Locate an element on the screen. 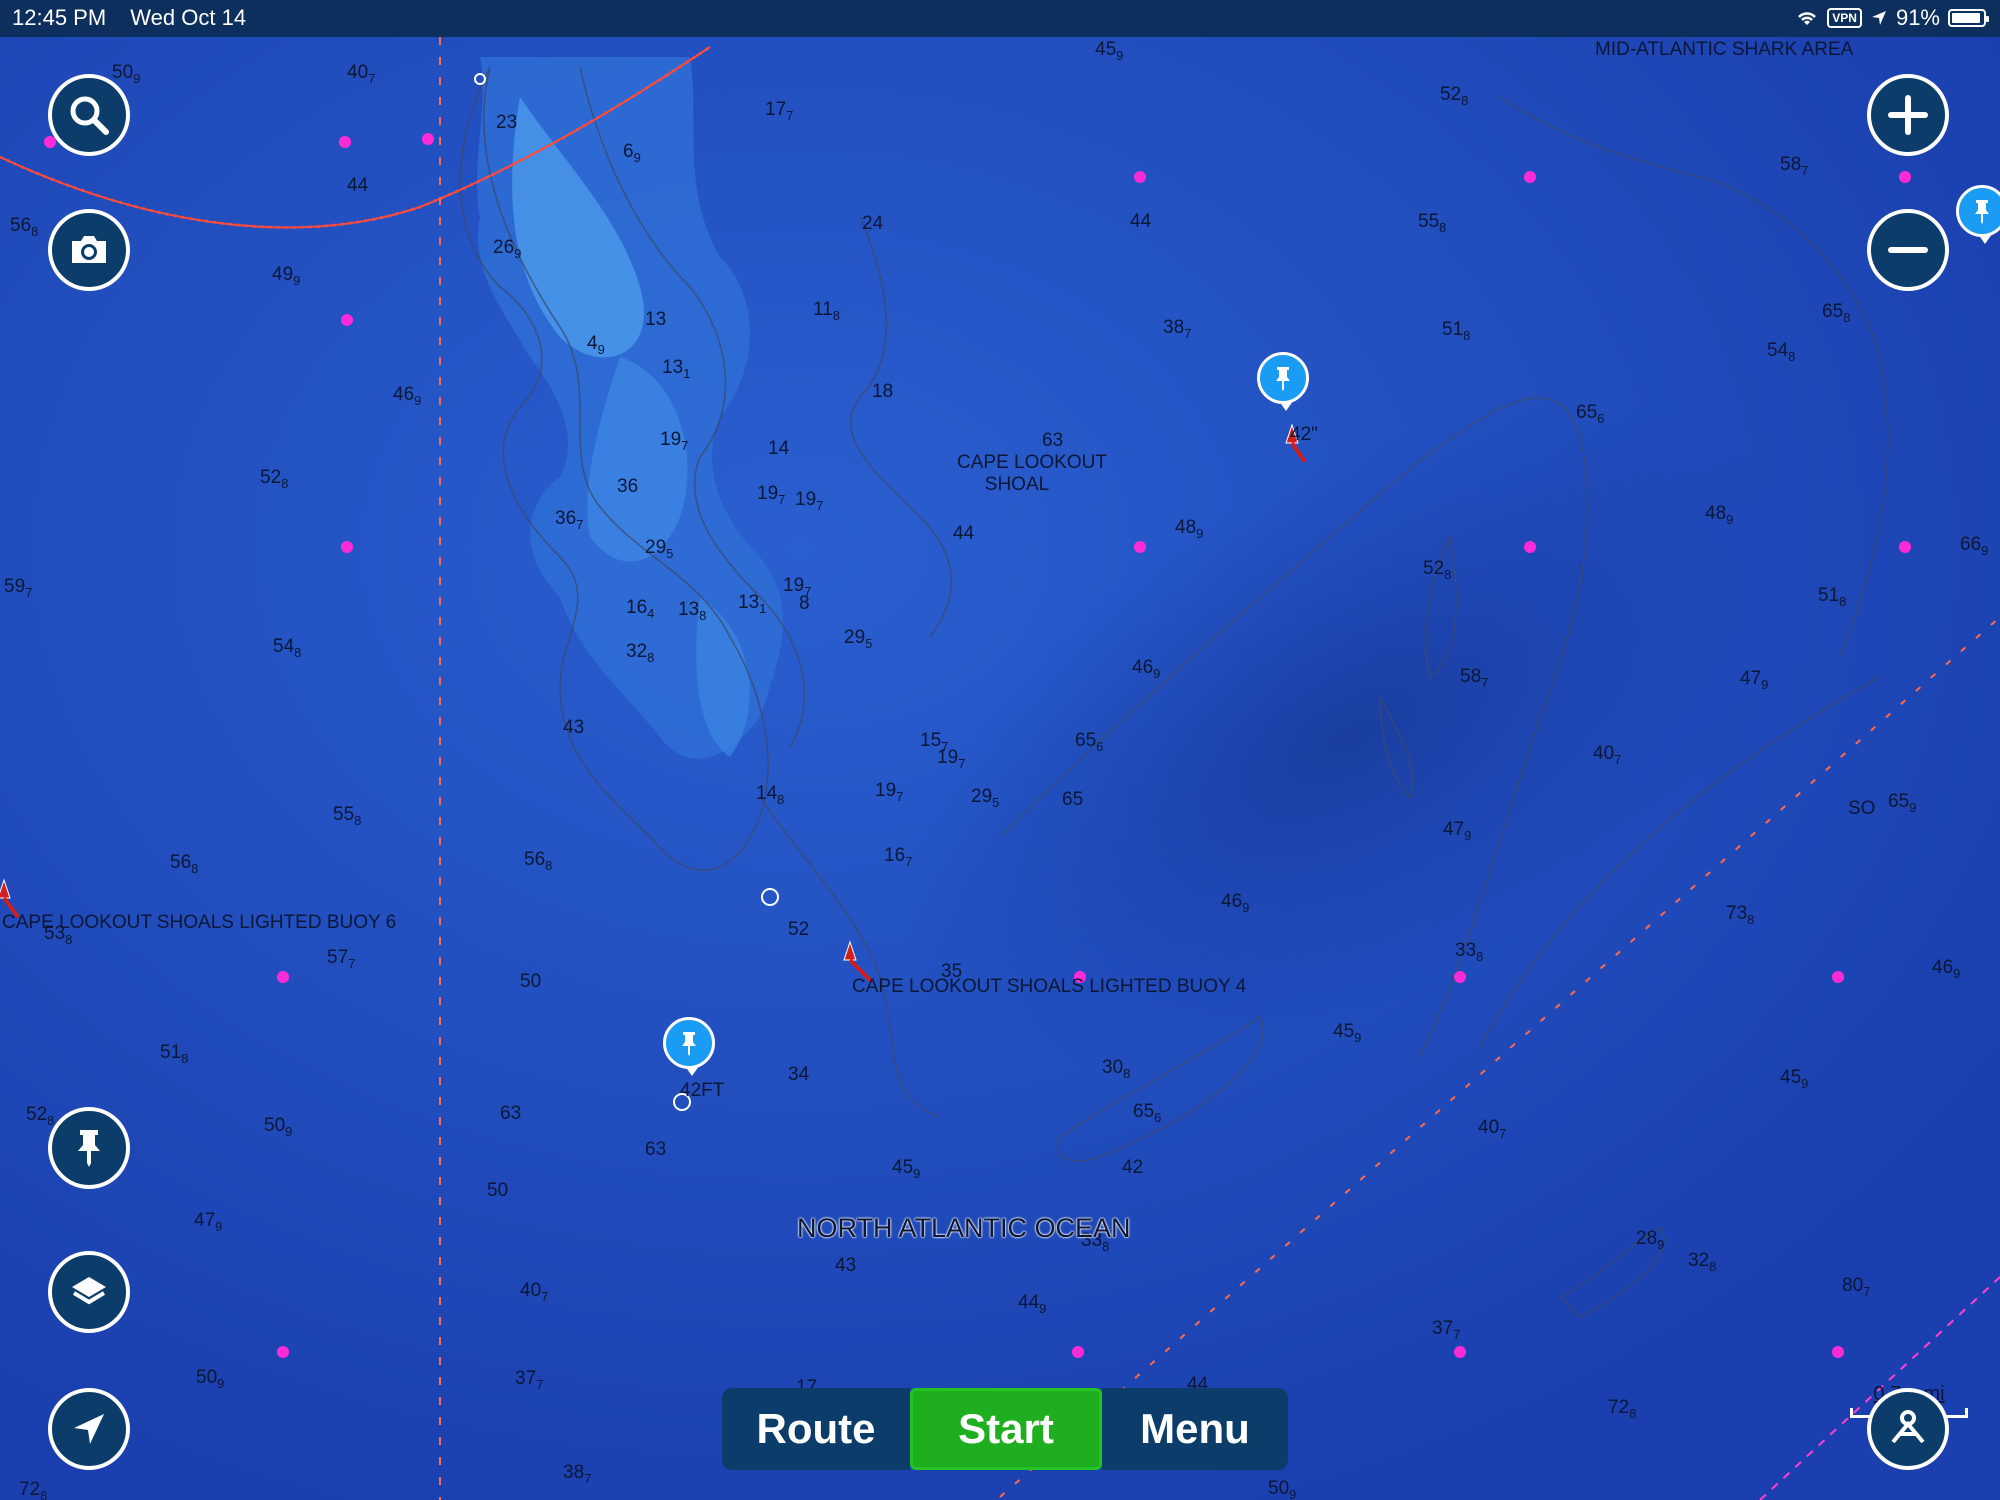  layers-button is located at coordinates (89, 1292).